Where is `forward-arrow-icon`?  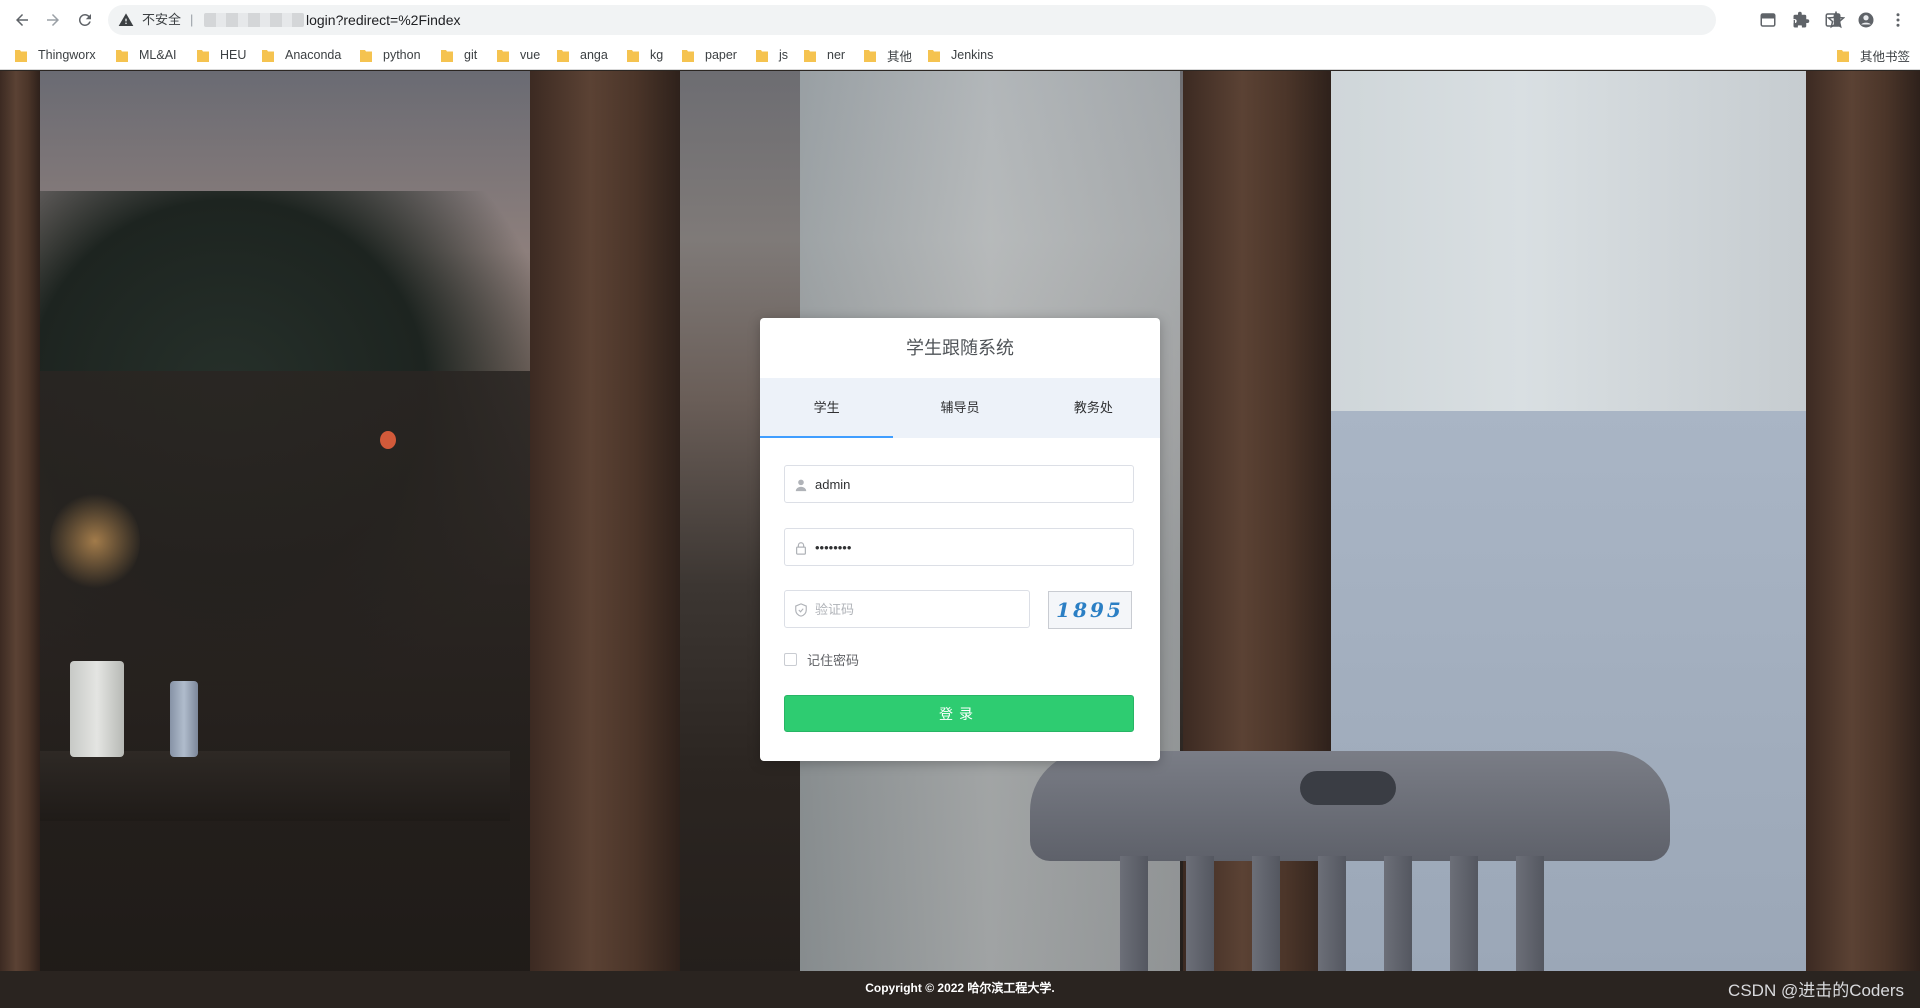 forward-arrow-icon is located at coordinates (53, 20).